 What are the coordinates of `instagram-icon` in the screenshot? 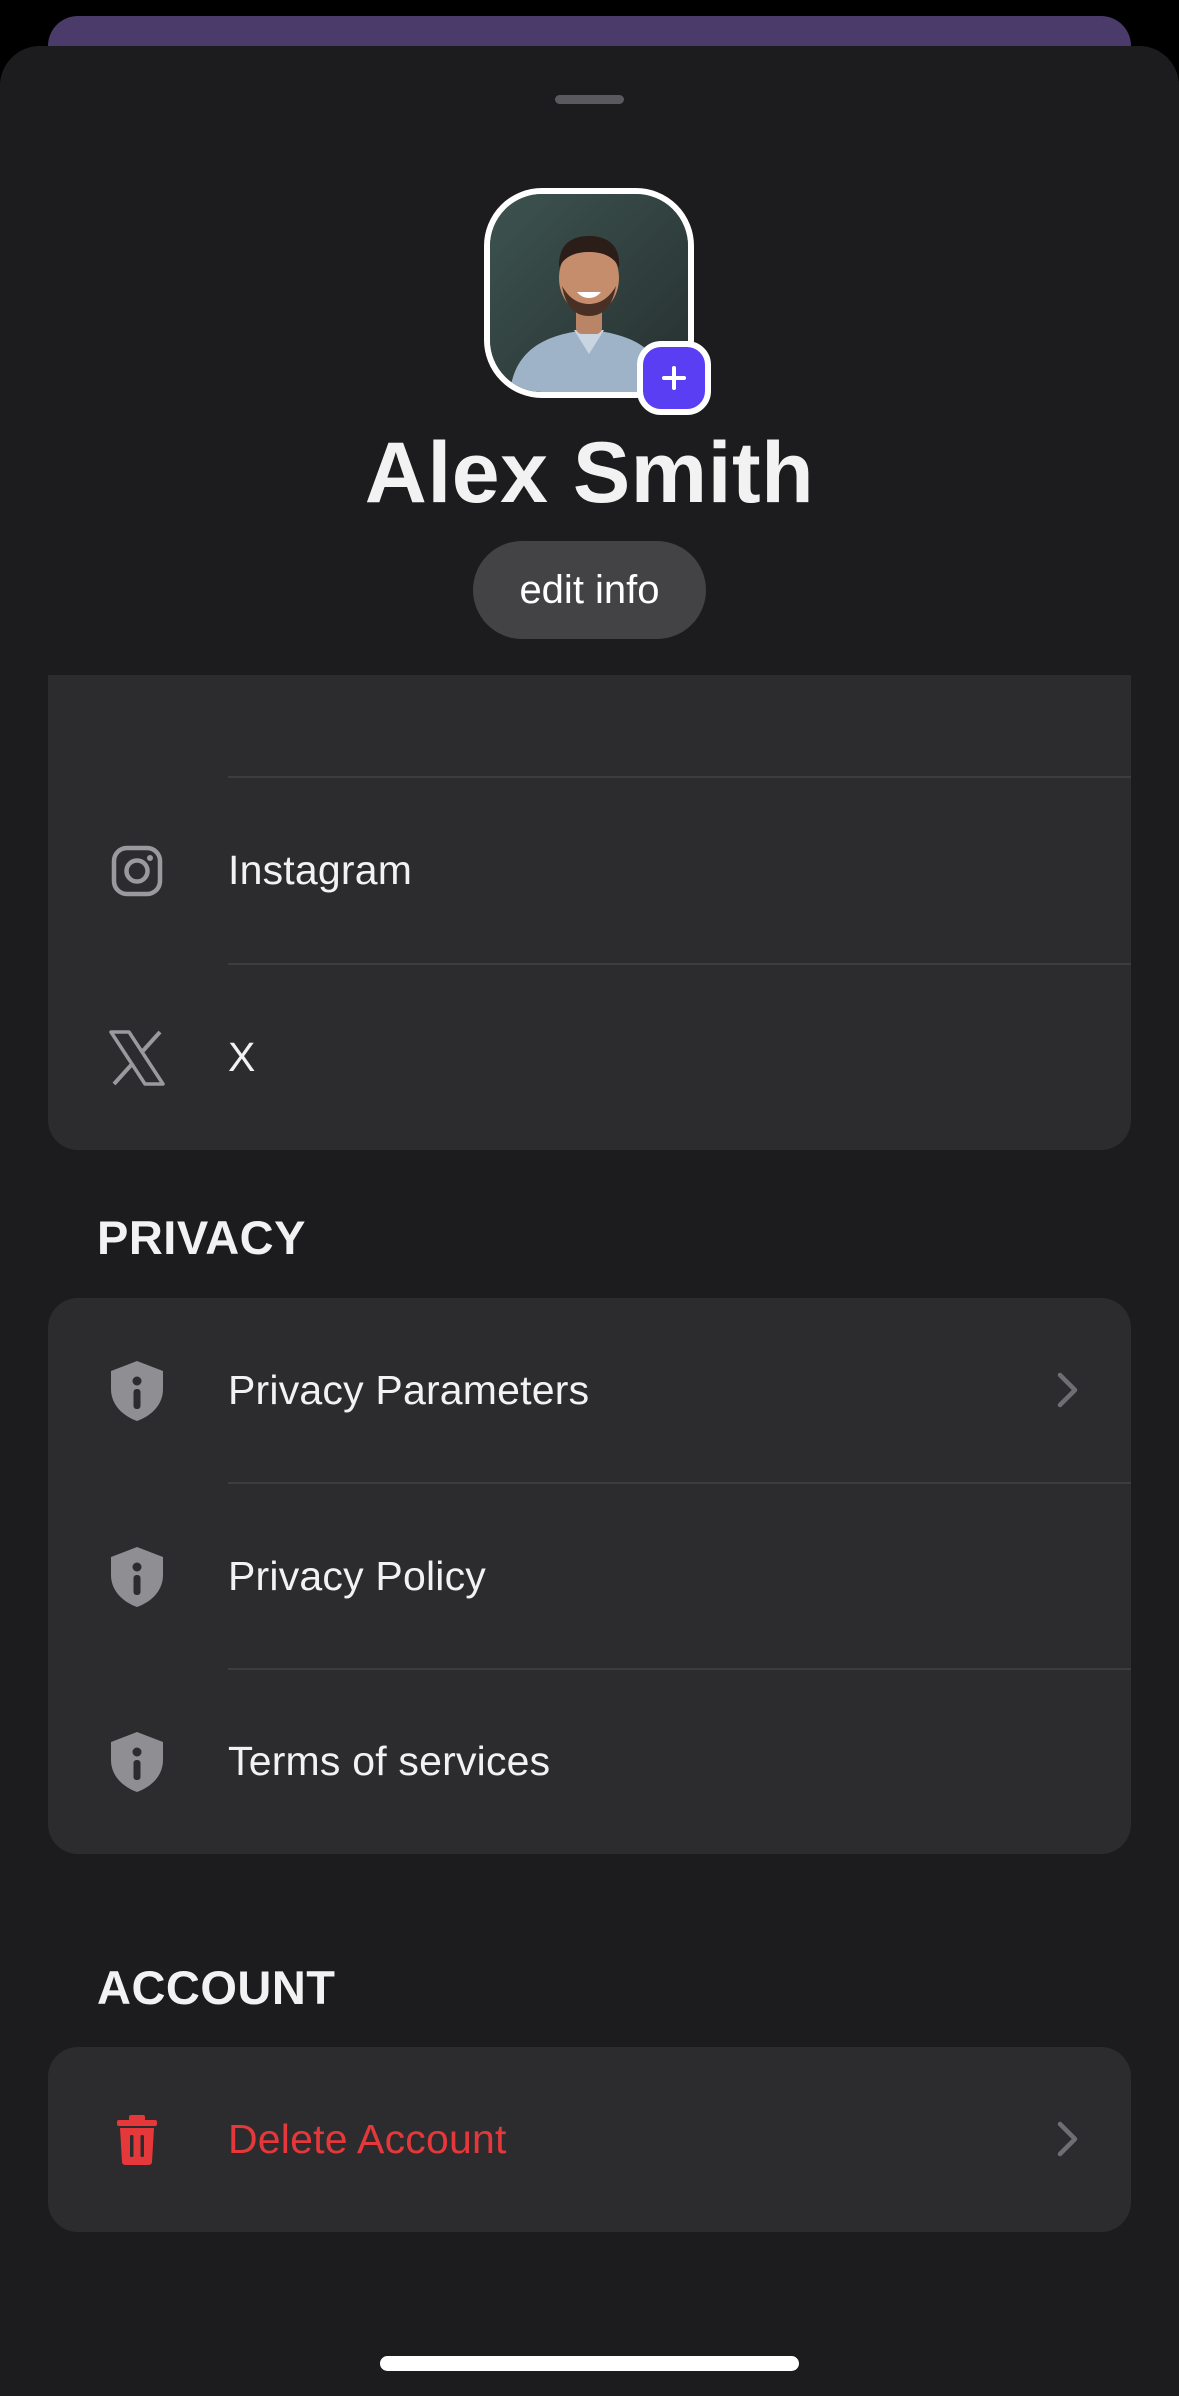 It's located at (137, 871).